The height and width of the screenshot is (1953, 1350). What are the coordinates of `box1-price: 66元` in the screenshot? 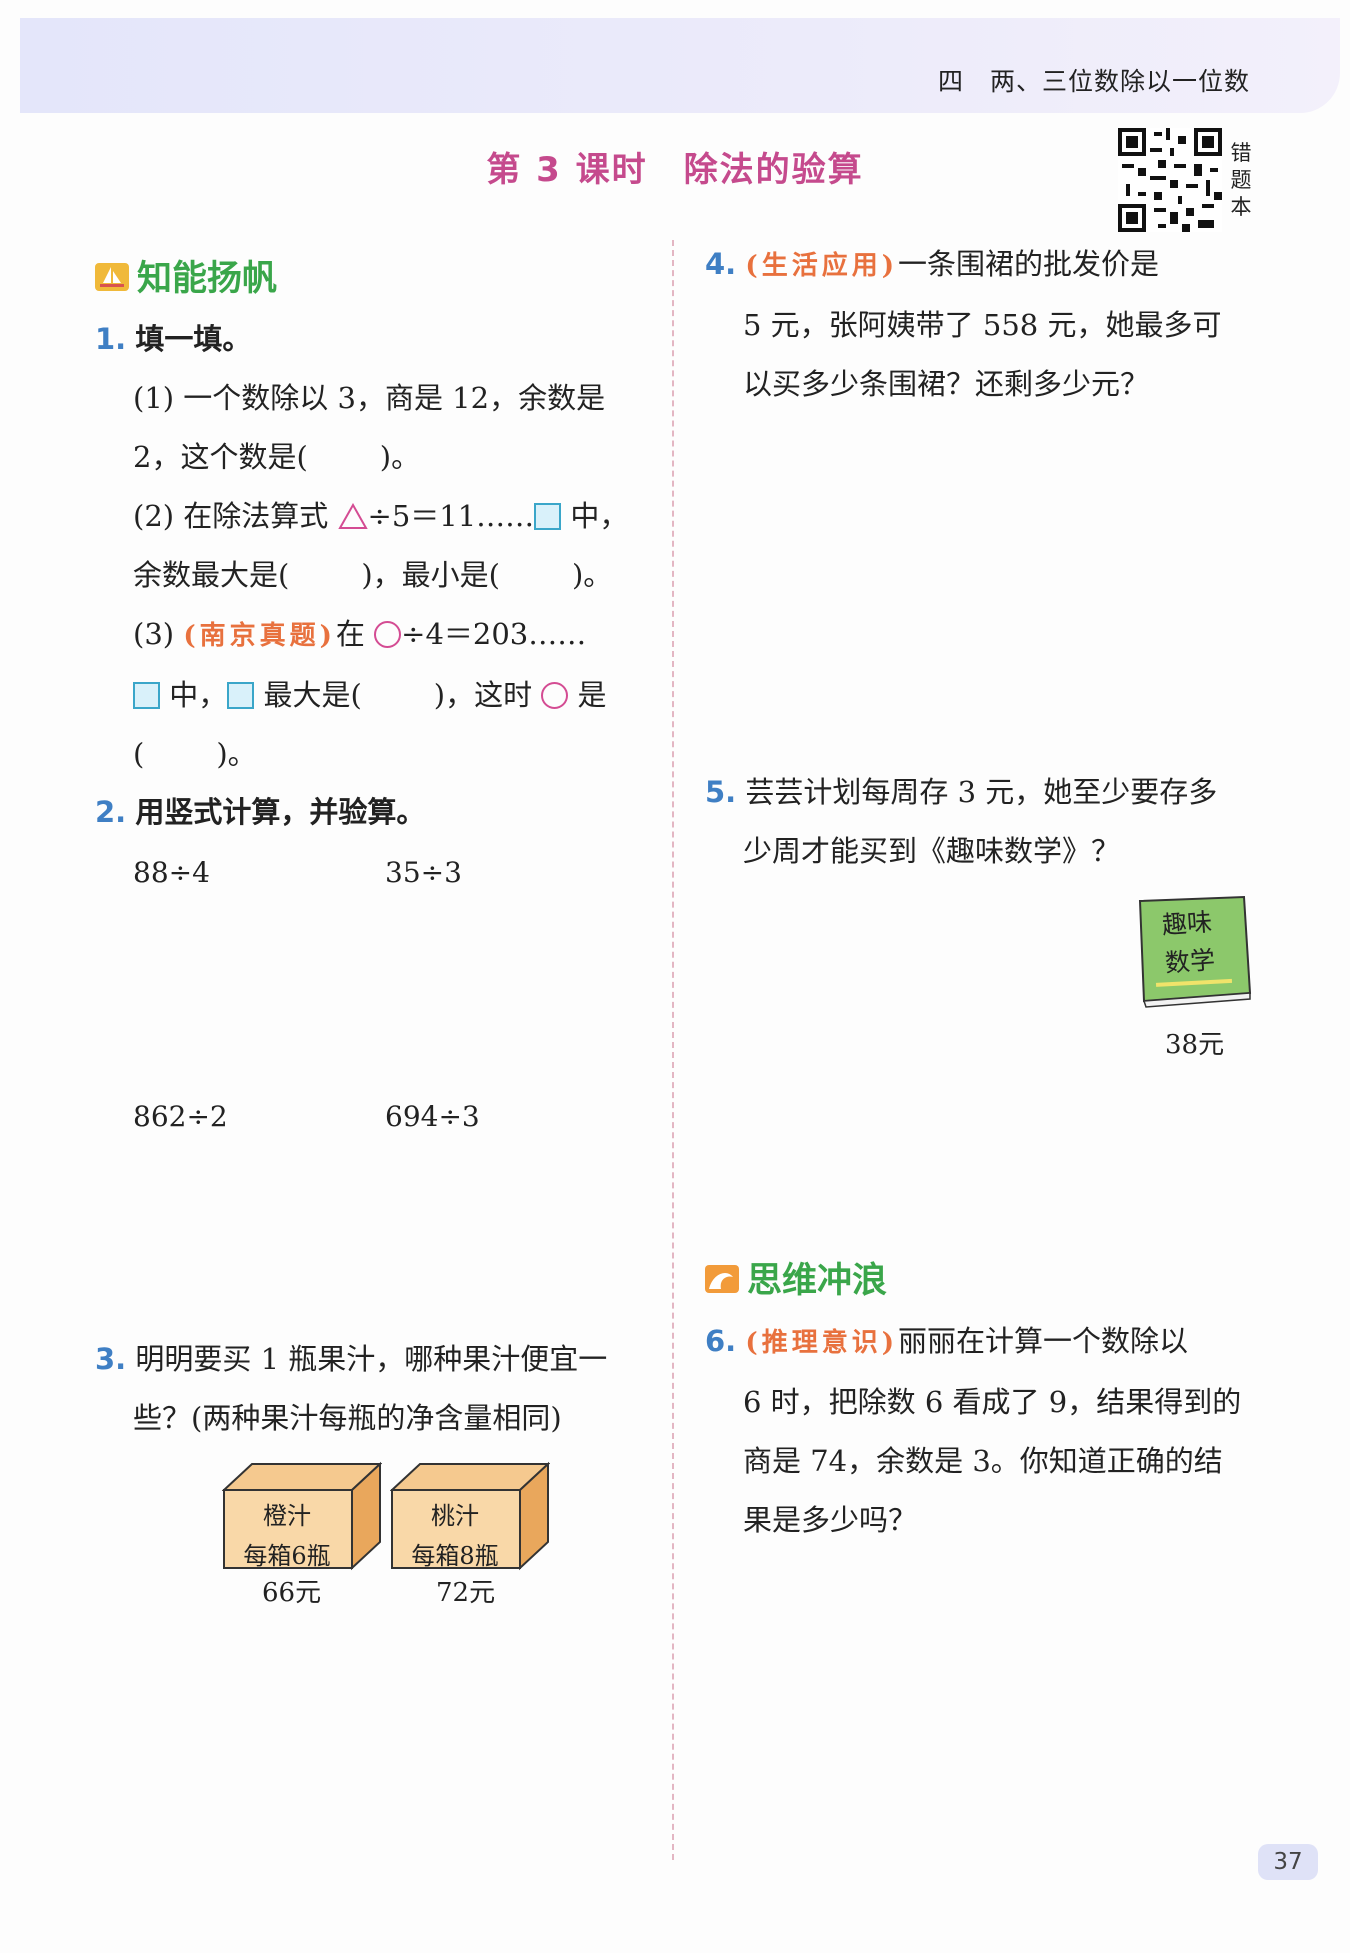 It's located at (292, 1593).